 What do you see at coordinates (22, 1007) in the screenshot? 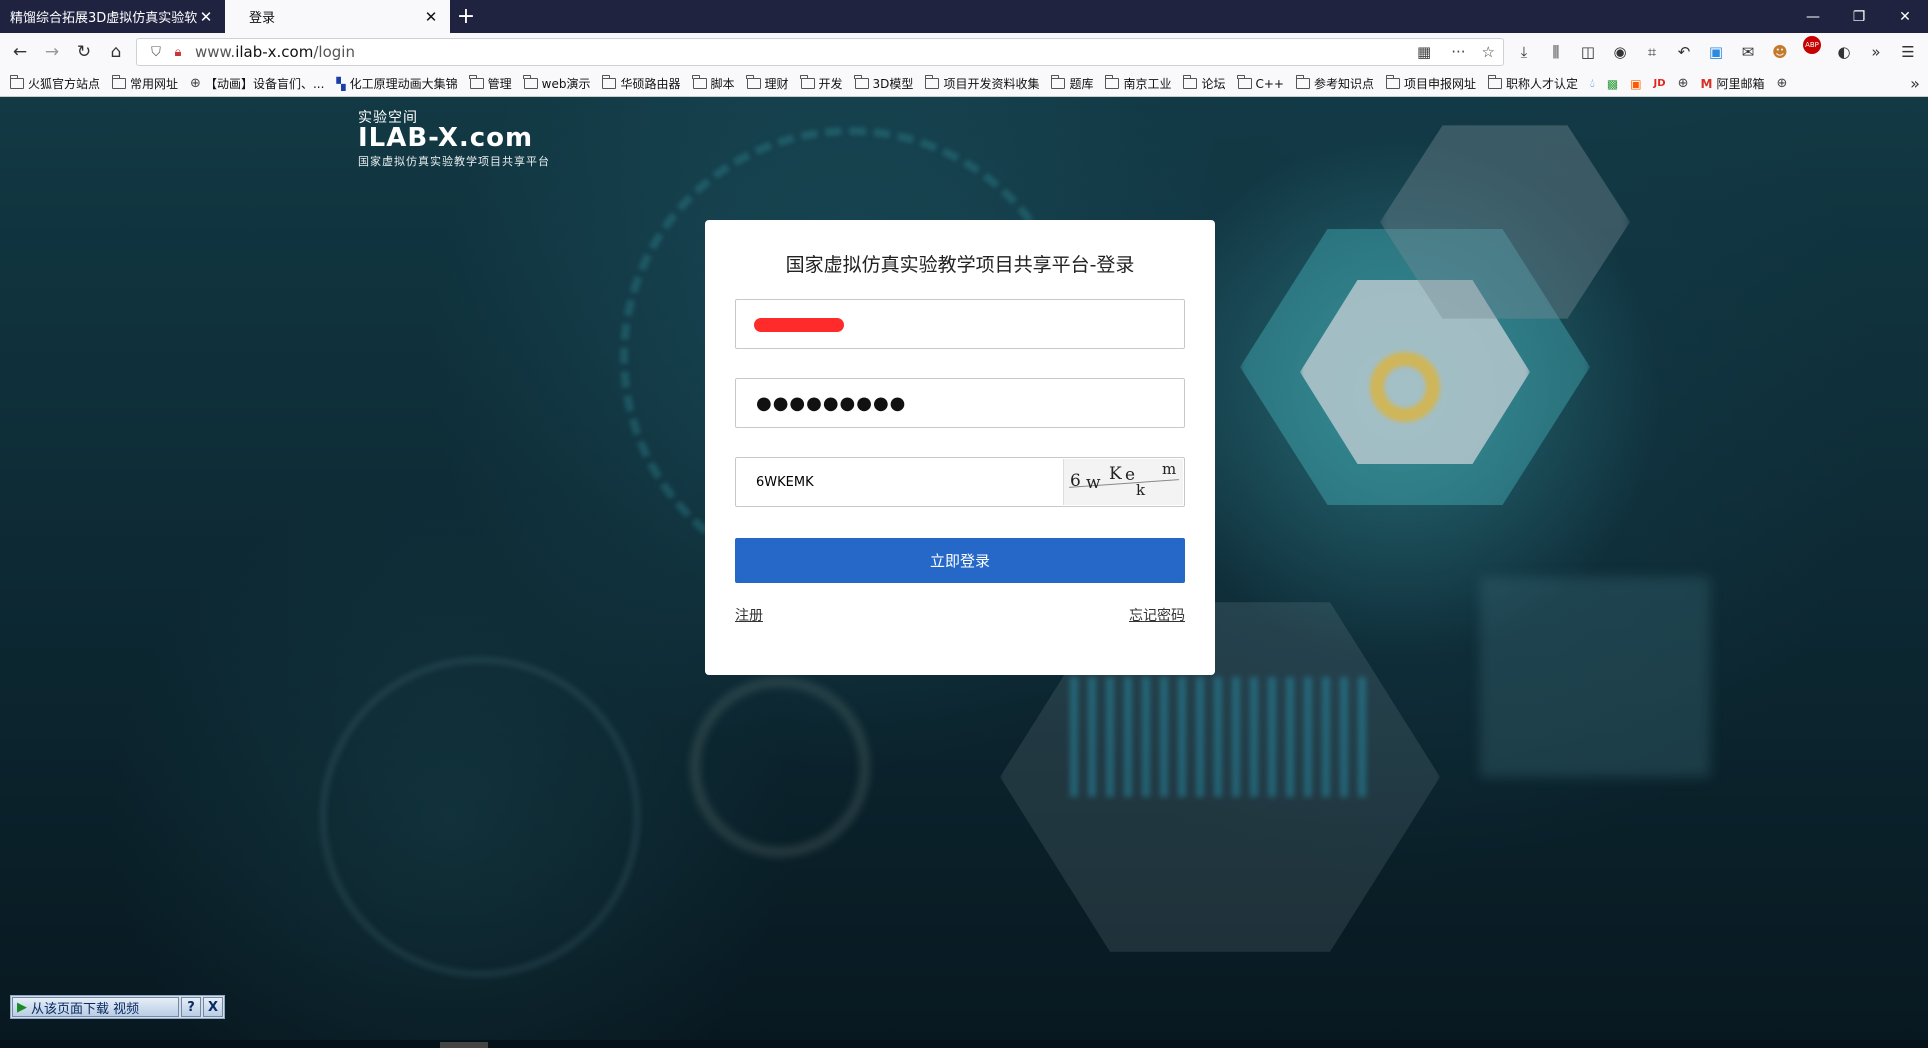
I see `play-icon: ▶` at bounding box center [22, 1007].